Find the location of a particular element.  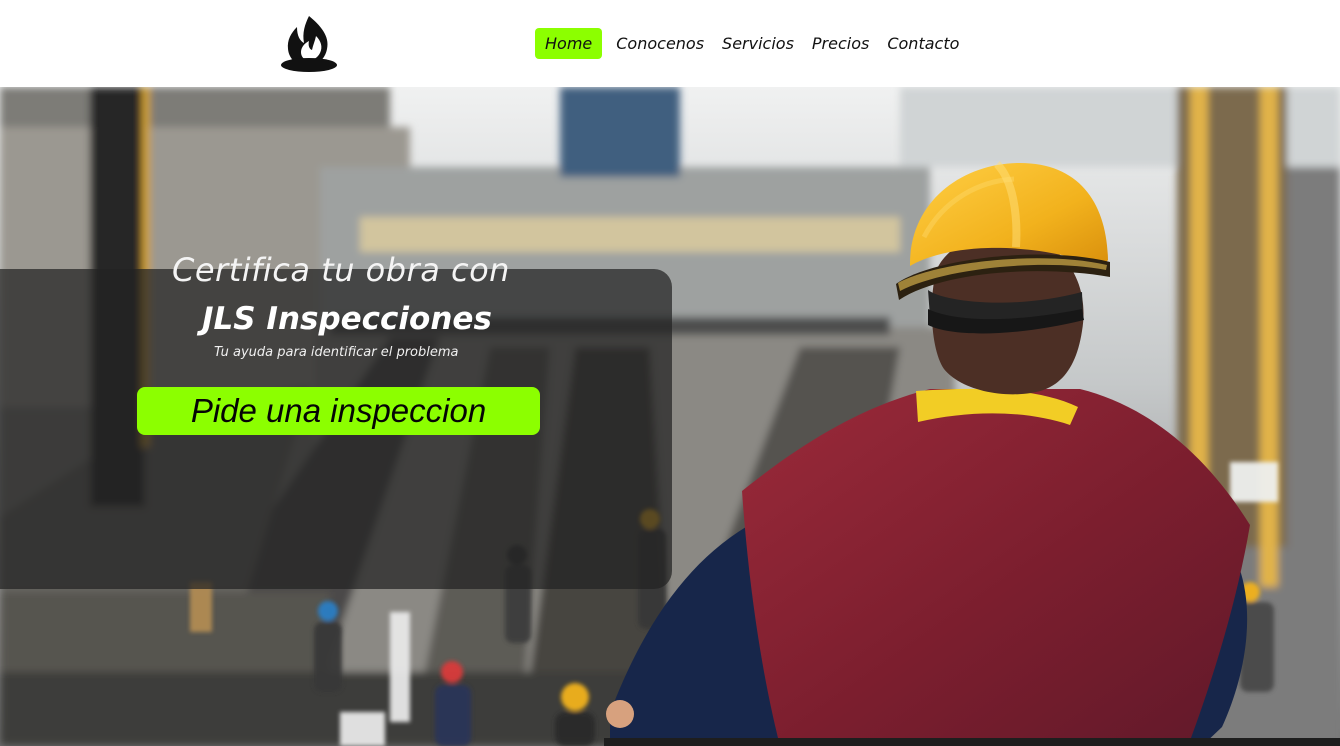

nav-contacto: Contacto is located at coordinates (923, 43).